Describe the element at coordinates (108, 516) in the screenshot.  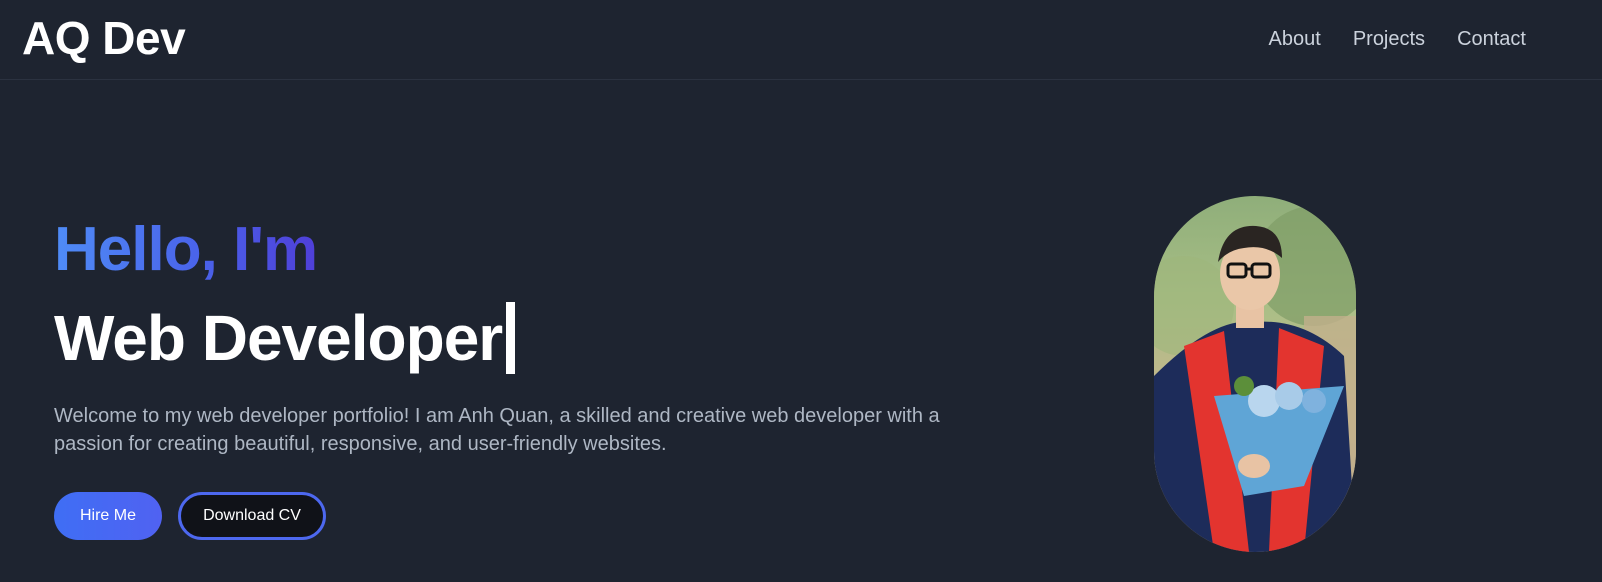
I see `hire-me-button: Hire Me` at that location.